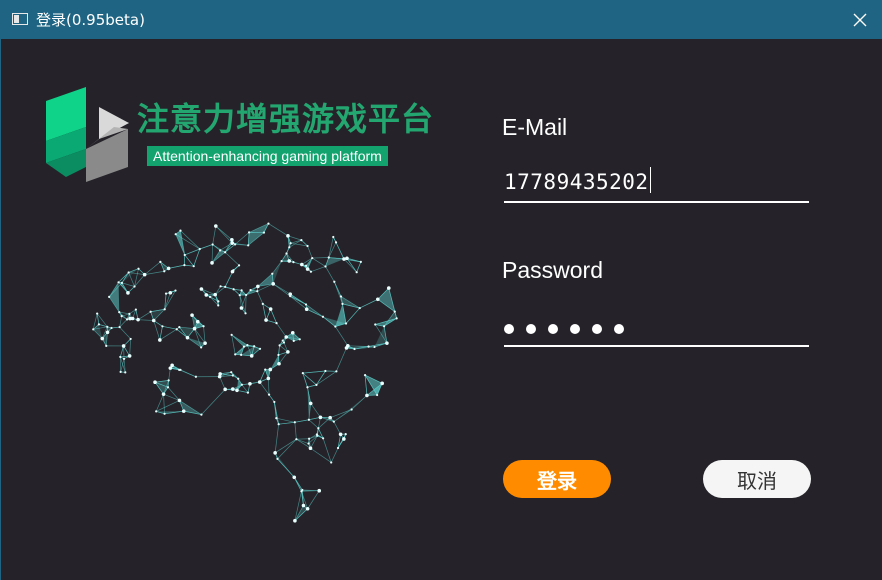 The width and height of the screenshot is (882, 580). I want to click on password-label: Password, so click(552, 270).